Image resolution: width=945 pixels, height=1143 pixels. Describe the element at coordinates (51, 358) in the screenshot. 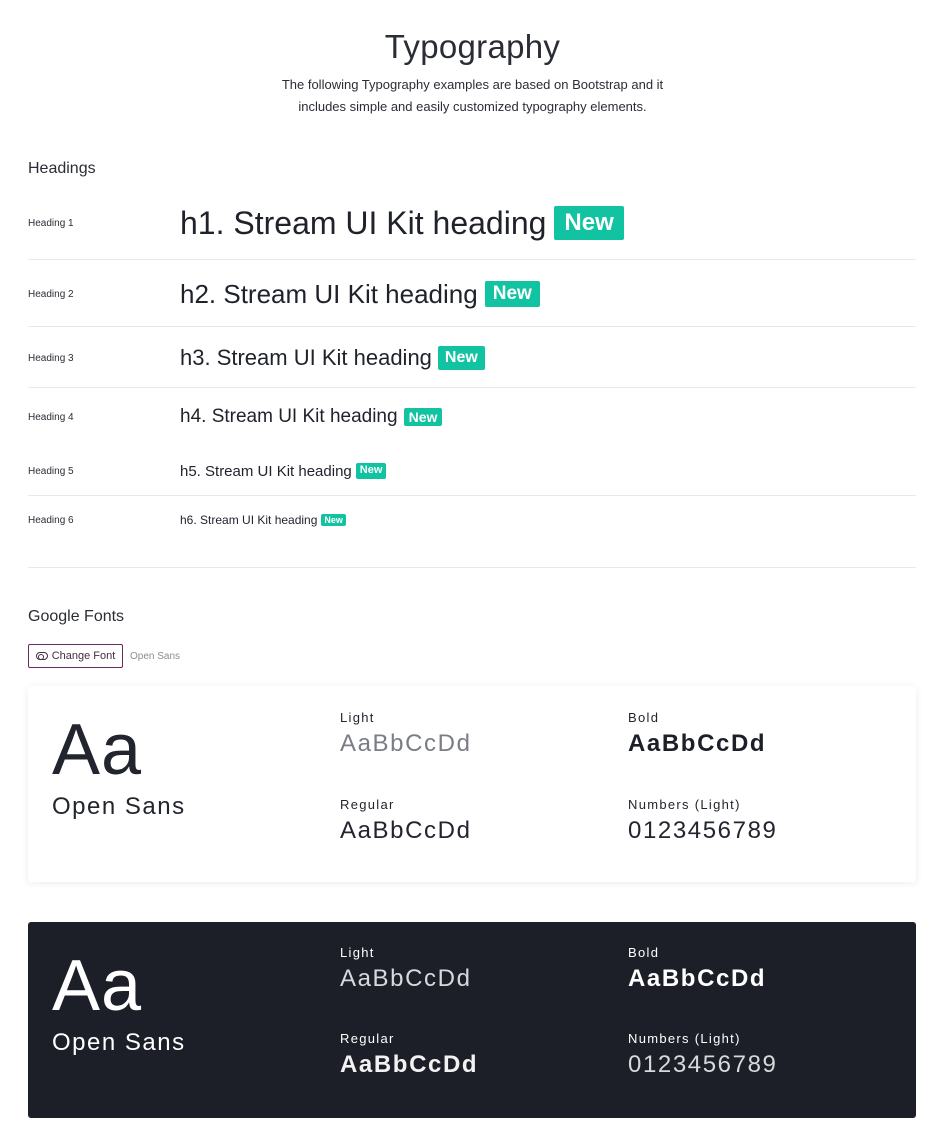

I see `heading-row-label: Heading 3` at that location.